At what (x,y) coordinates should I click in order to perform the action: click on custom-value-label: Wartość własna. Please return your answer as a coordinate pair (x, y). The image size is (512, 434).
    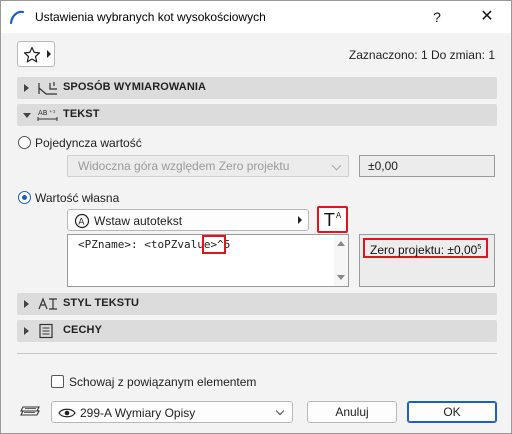
    Looking at the image, I should click on (77, 198).